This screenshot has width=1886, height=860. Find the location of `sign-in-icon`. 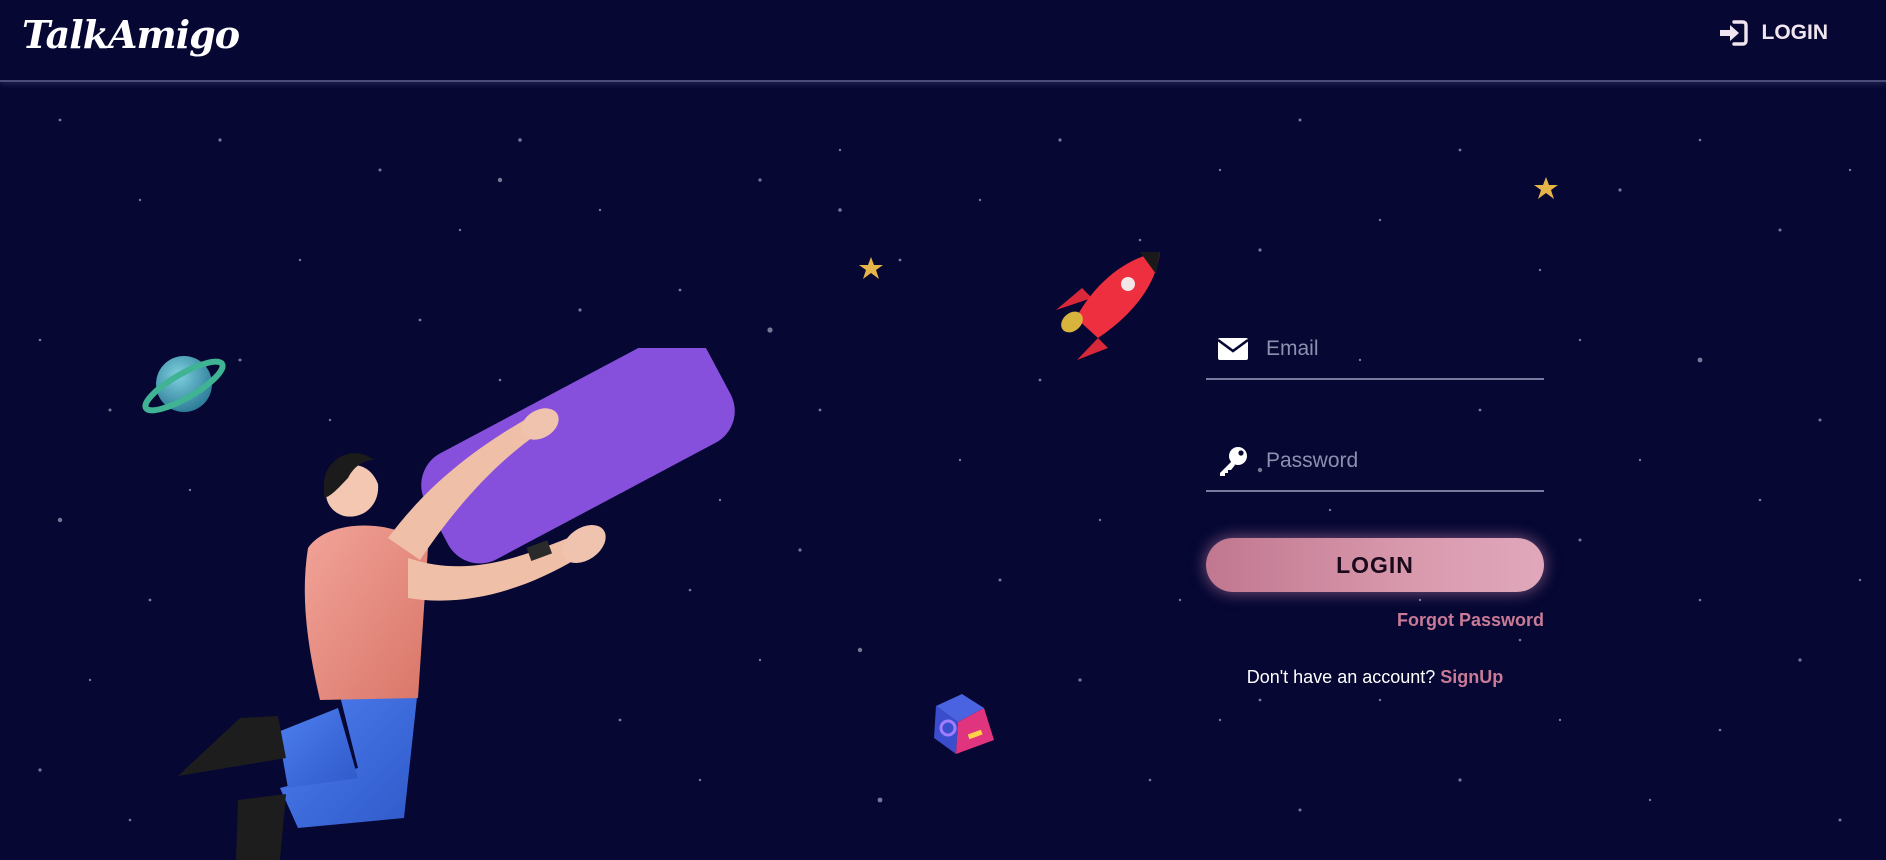

sign-in-icon is located at coordinates (1733, 33).